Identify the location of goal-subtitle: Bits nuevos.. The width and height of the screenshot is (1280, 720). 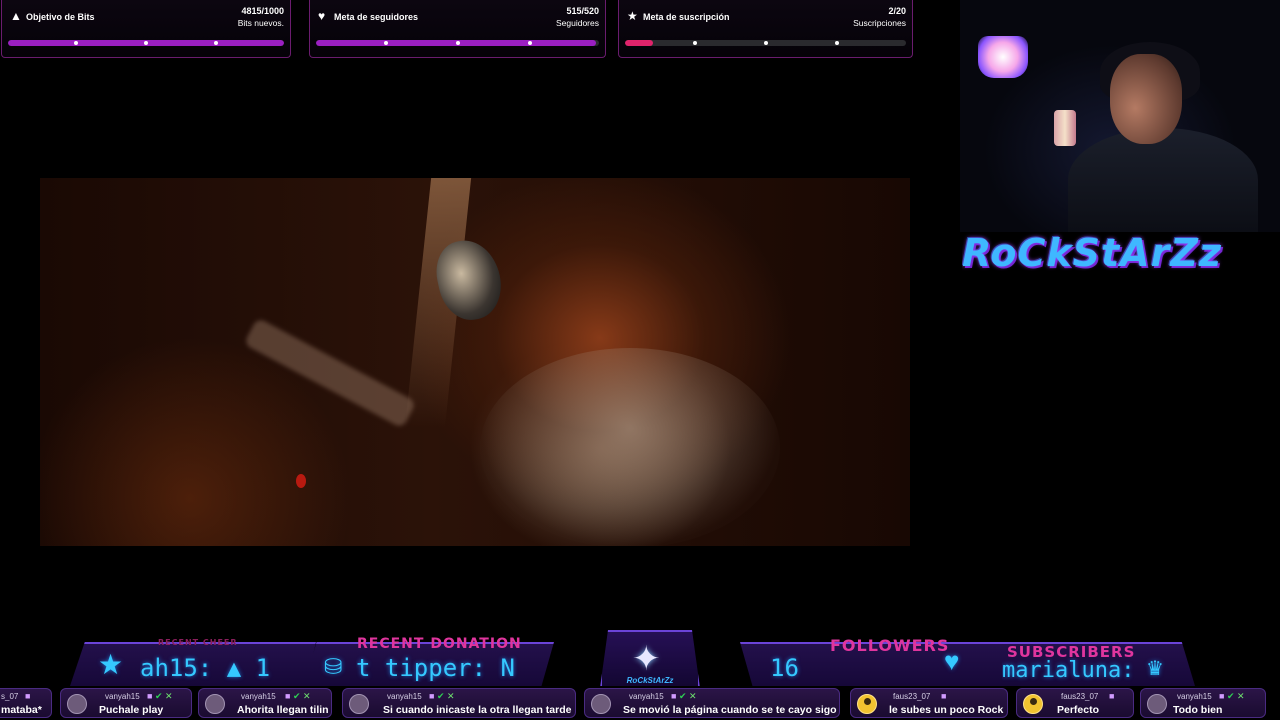
(260, 23).